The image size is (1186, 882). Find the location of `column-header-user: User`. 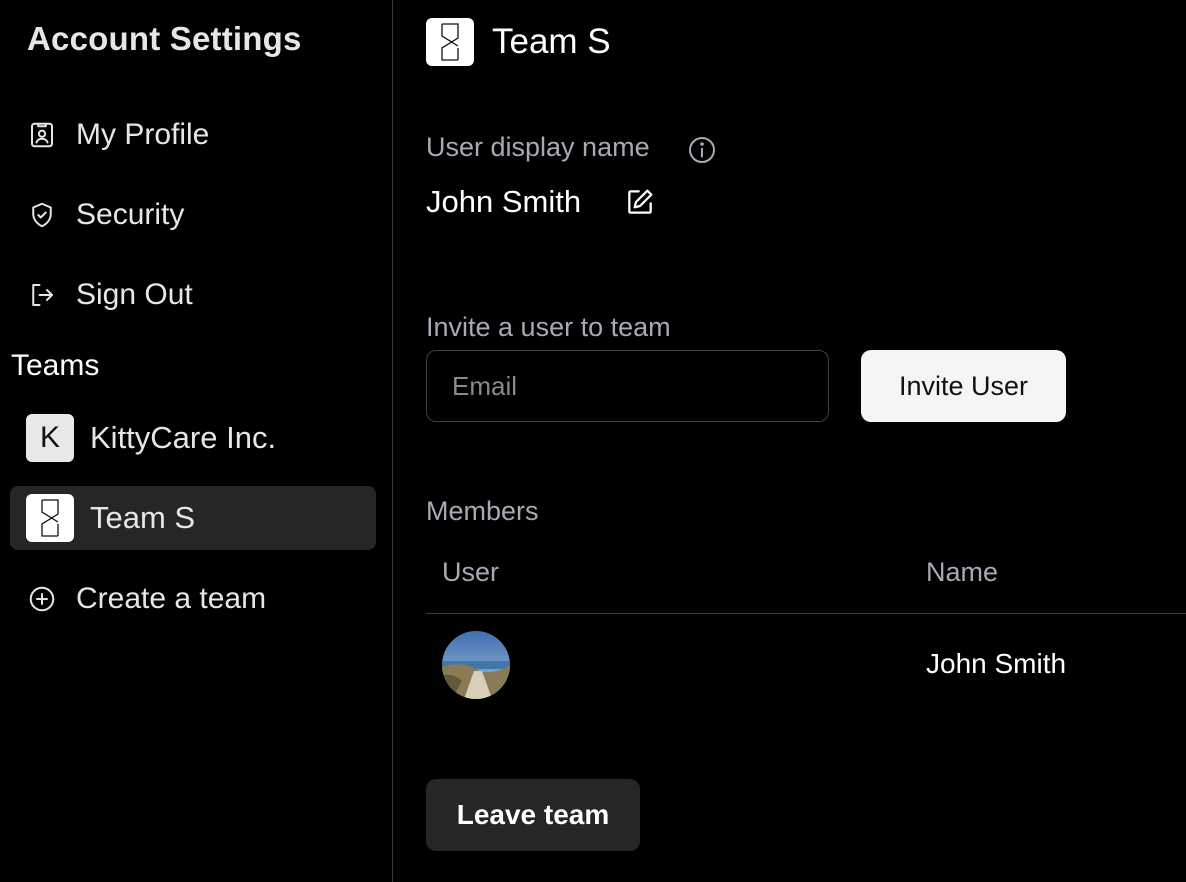

column-header-user: User is located at coordinates (471, 572).